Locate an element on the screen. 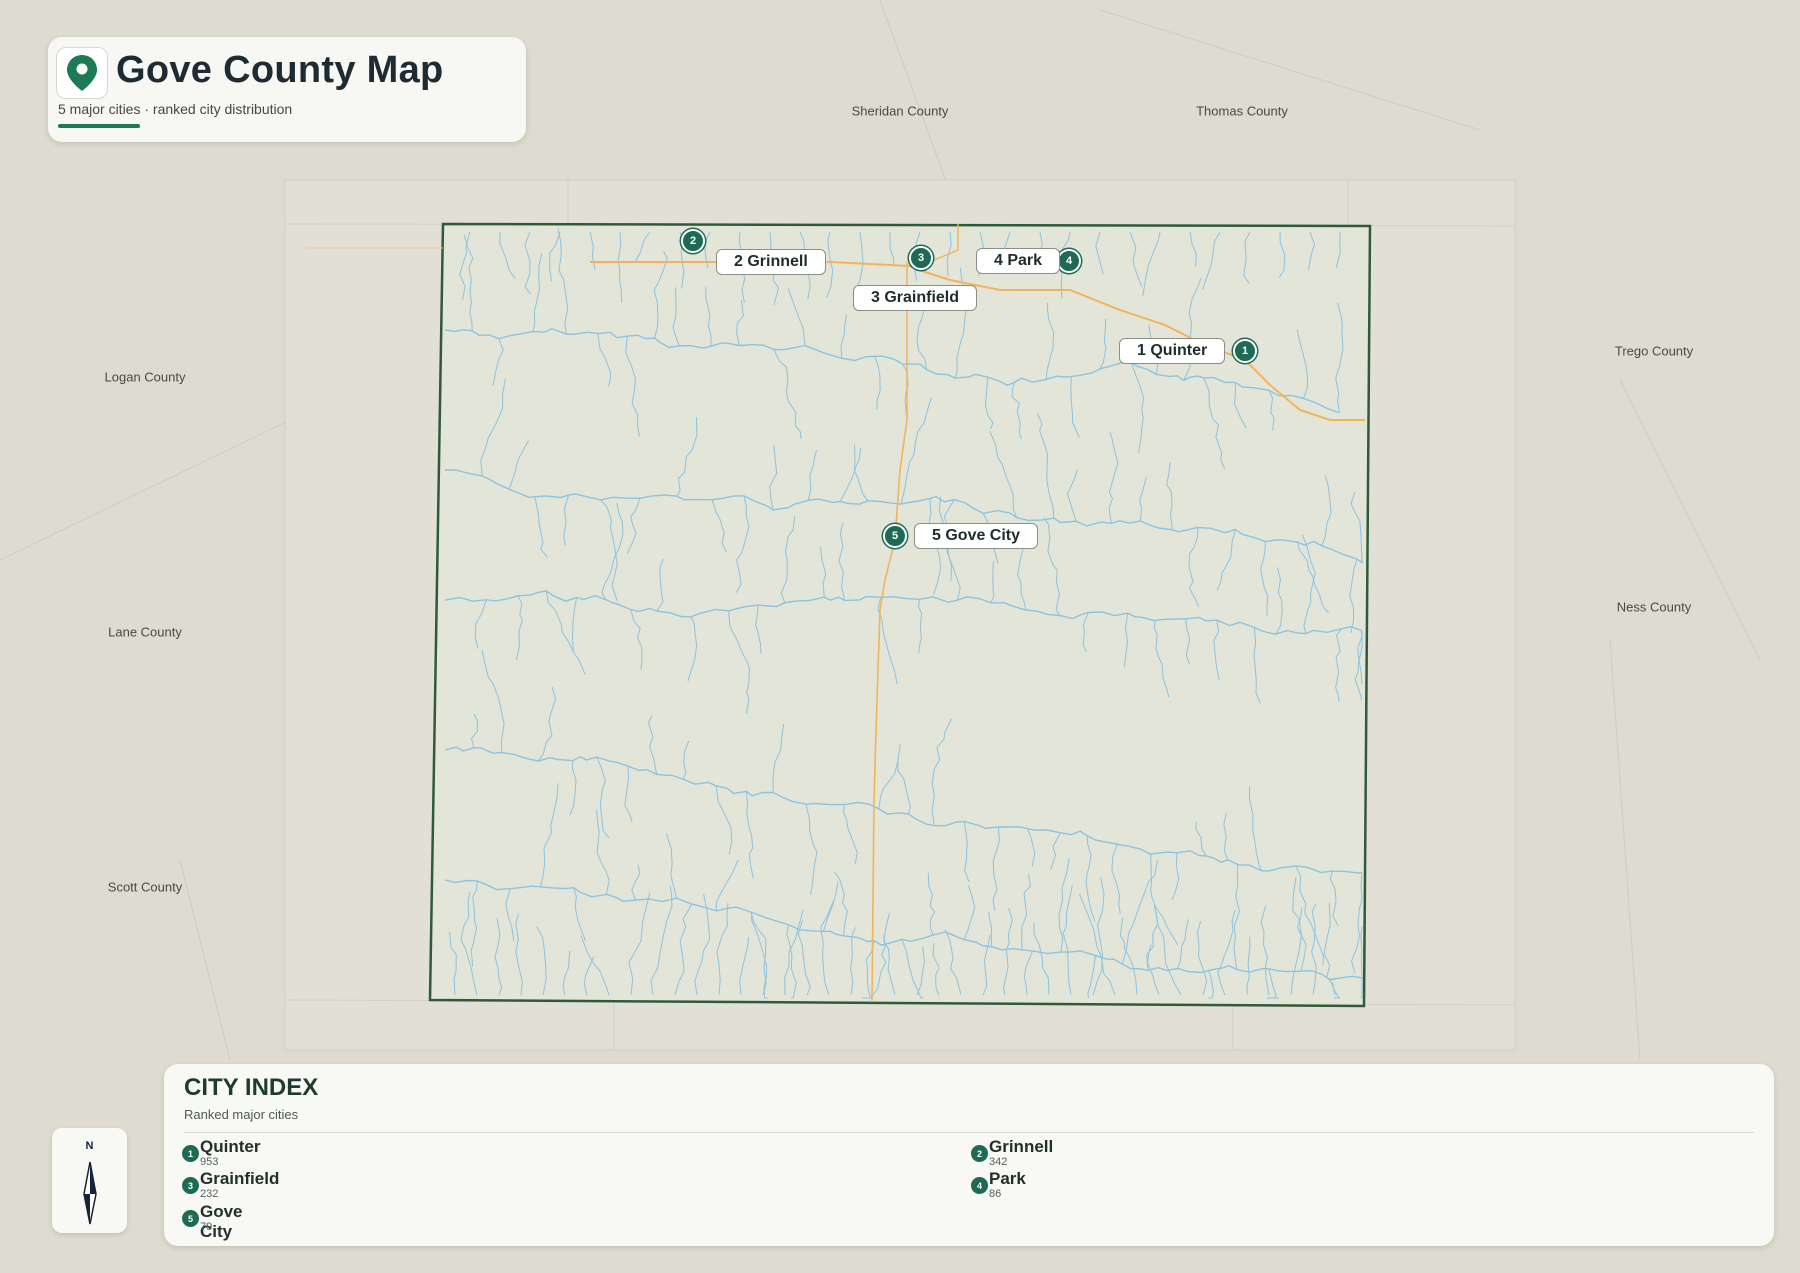 This screenshot has height=1273, width=1800. index-city-name: Quinter is located at coordinates (230, 1146).